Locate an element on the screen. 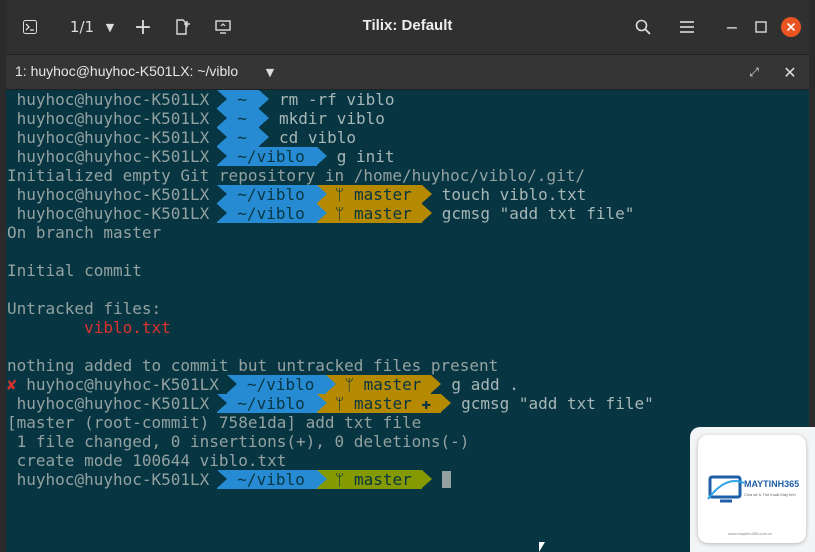 Image resolution: width=815 pixels, height=552 pixels. monitor-icon is located at coordinates (223, 27).